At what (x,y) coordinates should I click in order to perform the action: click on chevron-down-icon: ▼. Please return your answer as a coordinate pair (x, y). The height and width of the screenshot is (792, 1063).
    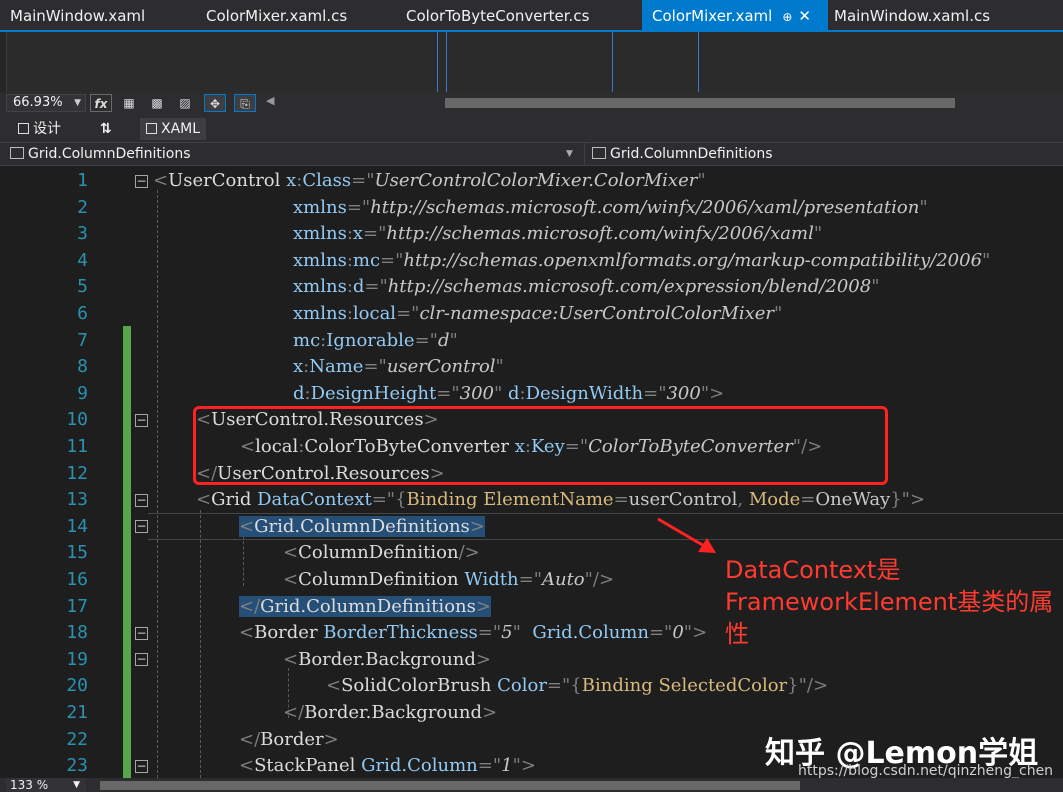
    Looking at the image, I should click on (76, 785).